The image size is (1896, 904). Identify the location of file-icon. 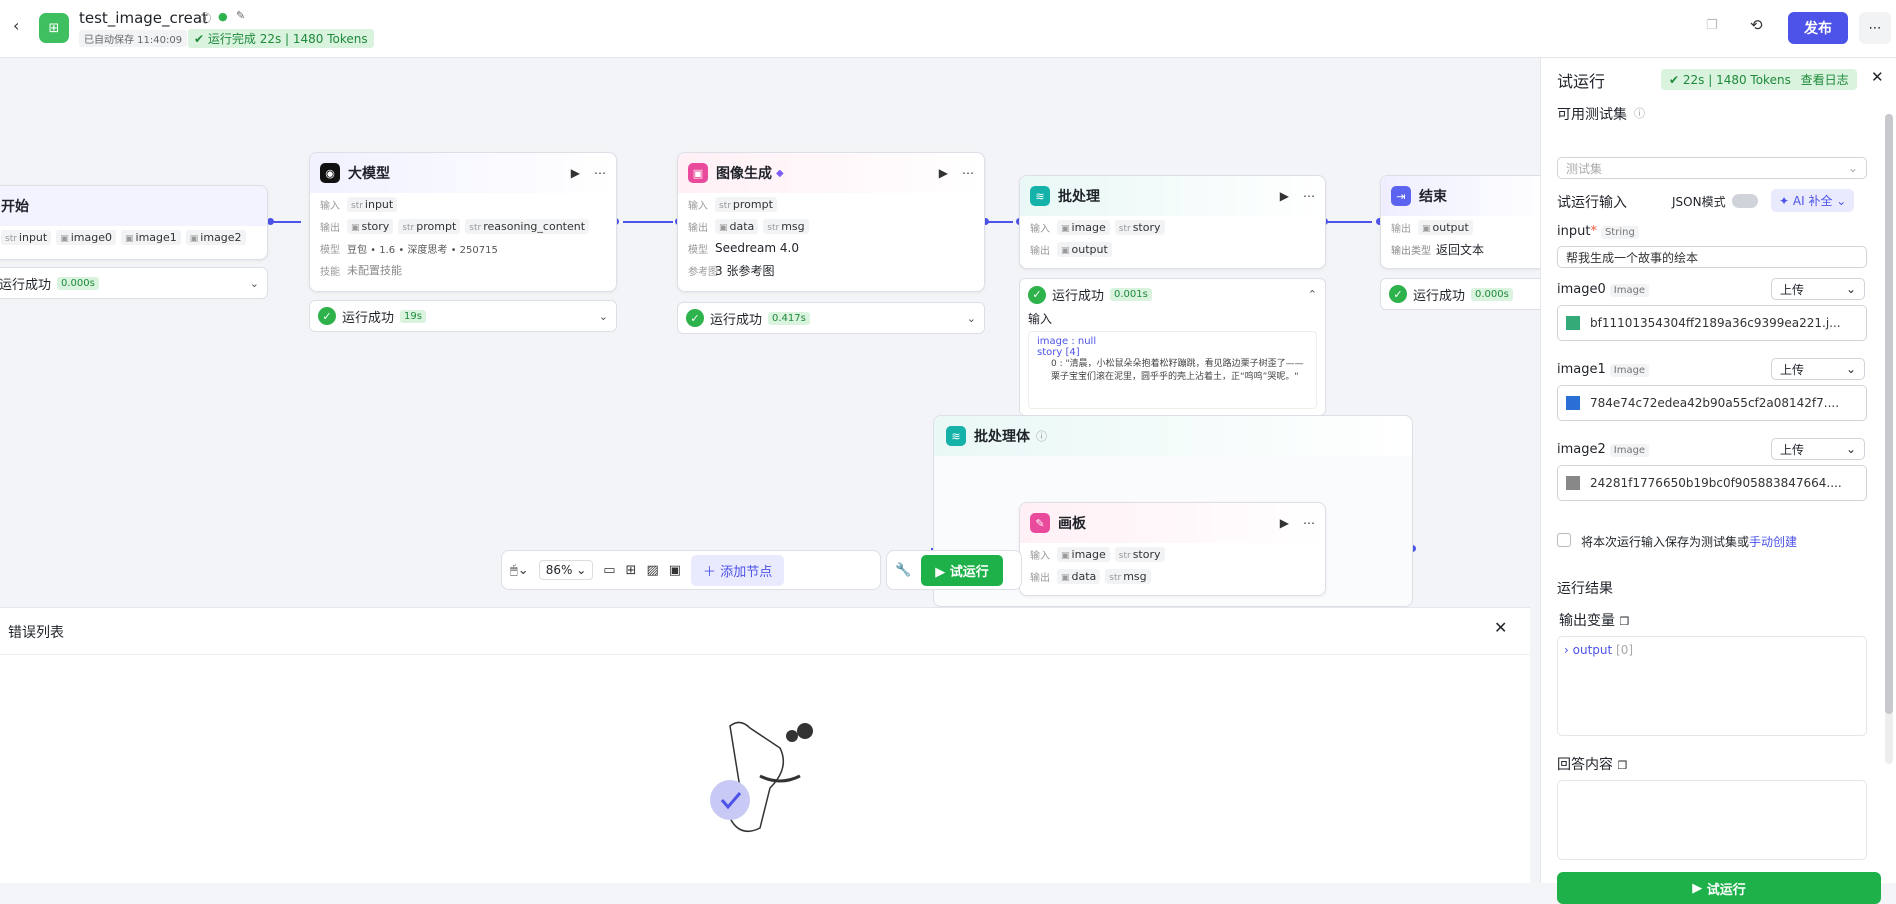
(1573, 483).